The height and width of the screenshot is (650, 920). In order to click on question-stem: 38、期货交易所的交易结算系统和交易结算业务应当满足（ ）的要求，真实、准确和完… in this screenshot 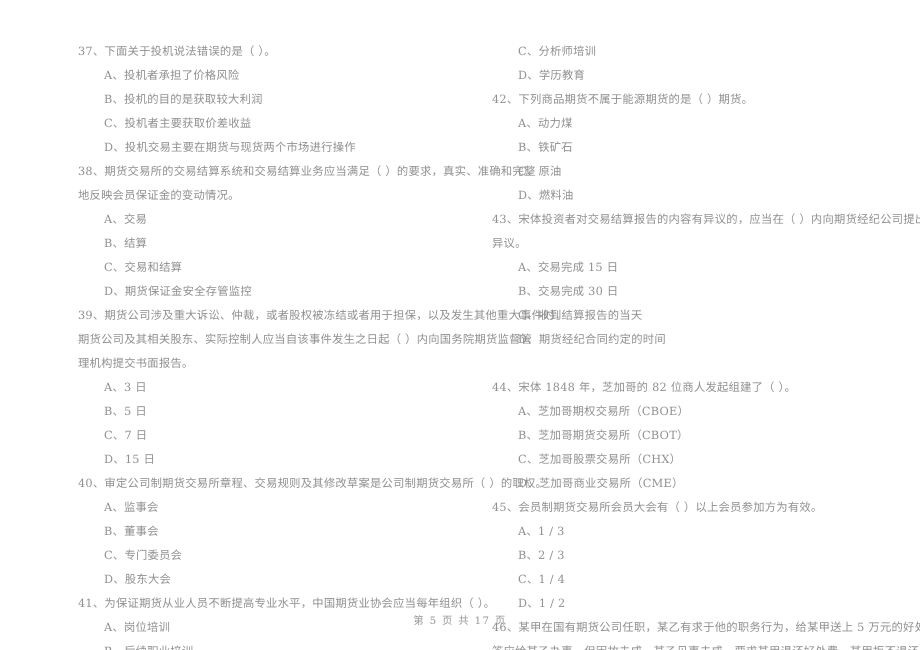, I will do `click(307, 171)`.